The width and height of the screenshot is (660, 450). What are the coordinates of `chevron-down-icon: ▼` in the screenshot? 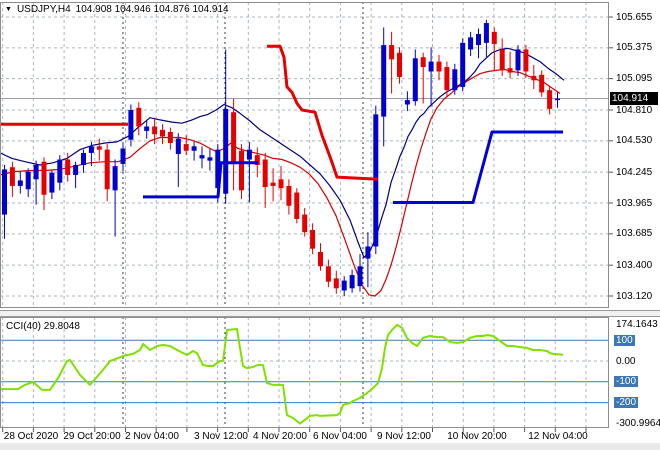 It's located at (8, 10).